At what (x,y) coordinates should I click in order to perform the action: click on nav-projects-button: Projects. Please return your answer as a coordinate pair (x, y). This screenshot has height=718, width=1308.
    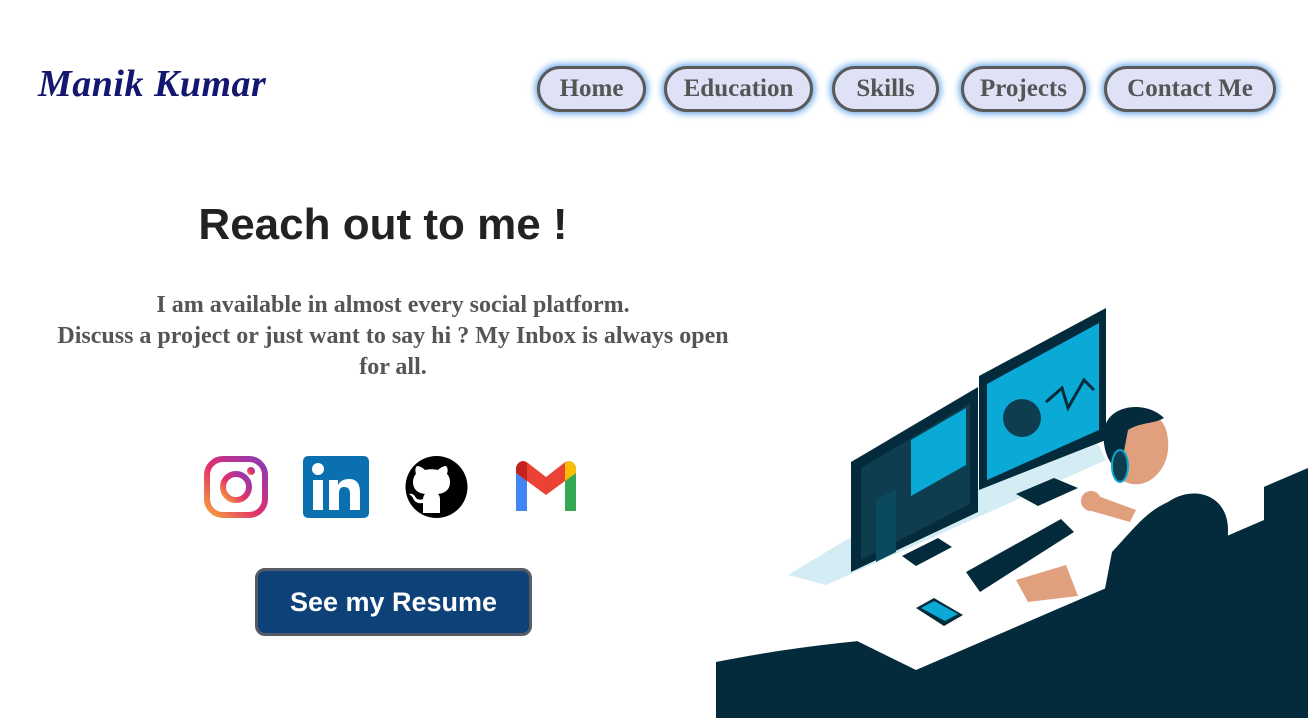
    Looking at the image, I should click on (1023, 89).